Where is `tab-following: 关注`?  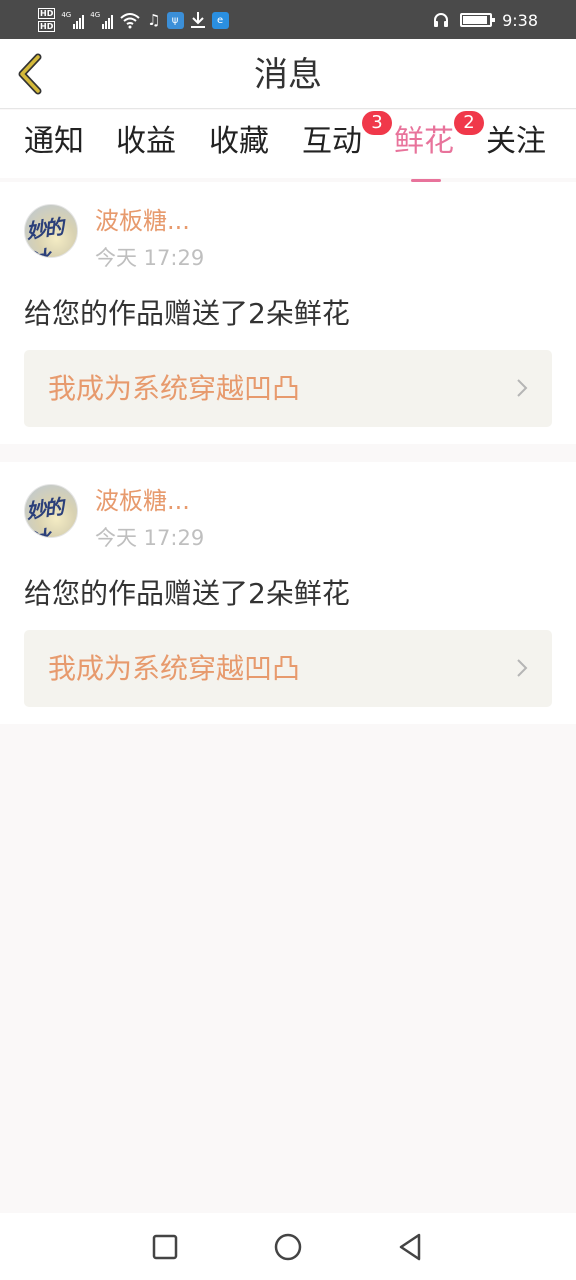 tab-following: 关注 is located at coordinates (516, 142).